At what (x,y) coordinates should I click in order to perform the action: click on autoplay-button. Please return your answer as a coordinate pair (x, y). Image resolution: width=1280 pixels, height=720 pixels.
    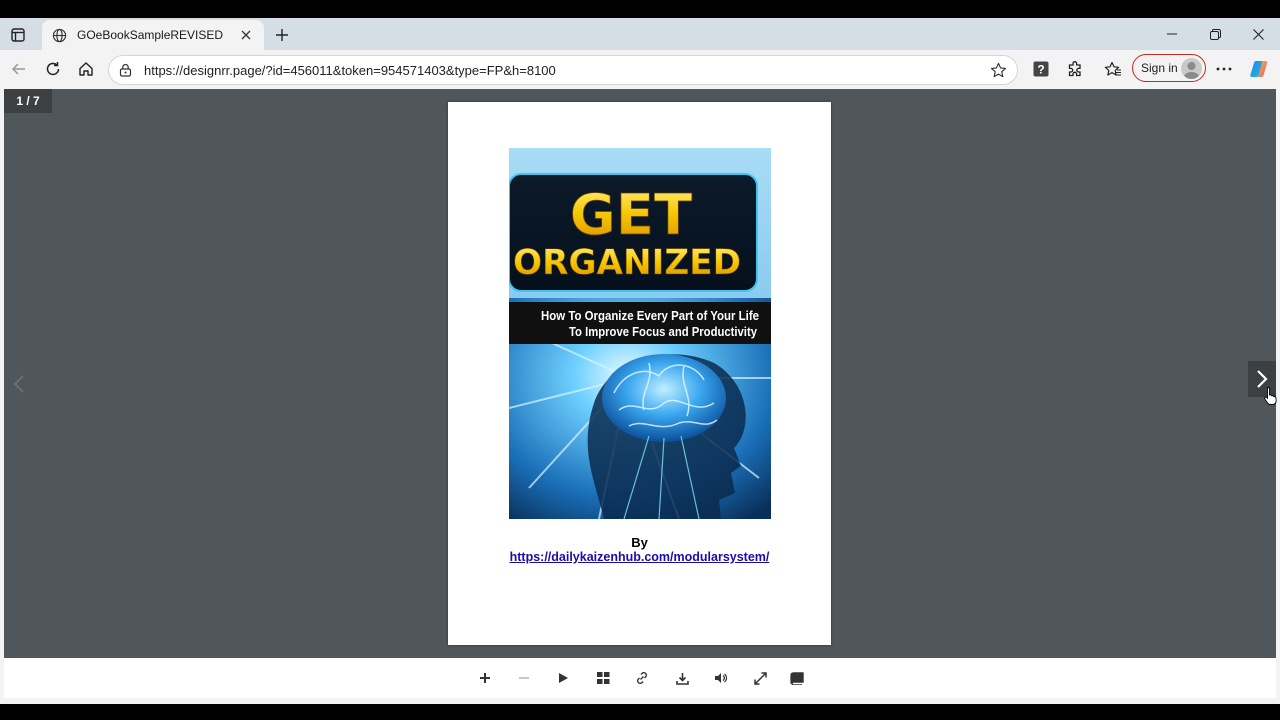
    Looking at the image, I should click on (563, 678).